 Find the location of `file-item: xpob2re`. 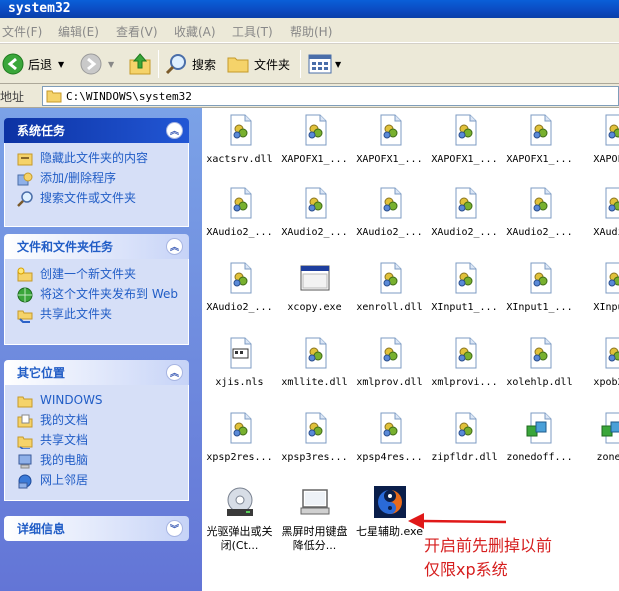

file-item: xpob2re is located at coordinates (598, 363).